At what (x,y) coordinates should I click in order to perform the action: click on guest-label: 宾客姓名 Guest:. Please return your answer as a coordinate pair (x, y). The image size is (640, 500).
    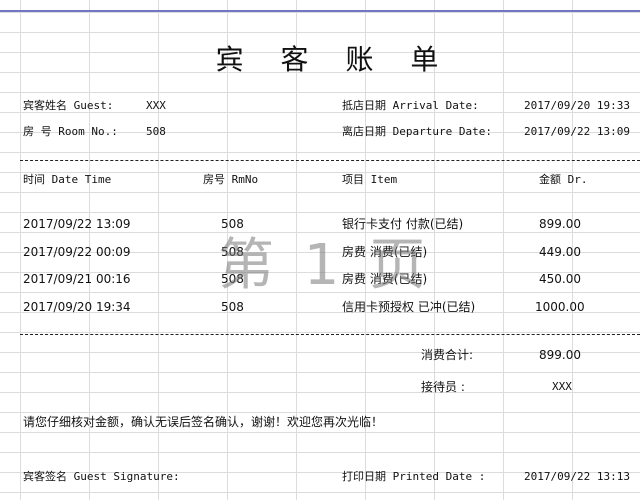
    Looking at the image, I should click on (68, 105).